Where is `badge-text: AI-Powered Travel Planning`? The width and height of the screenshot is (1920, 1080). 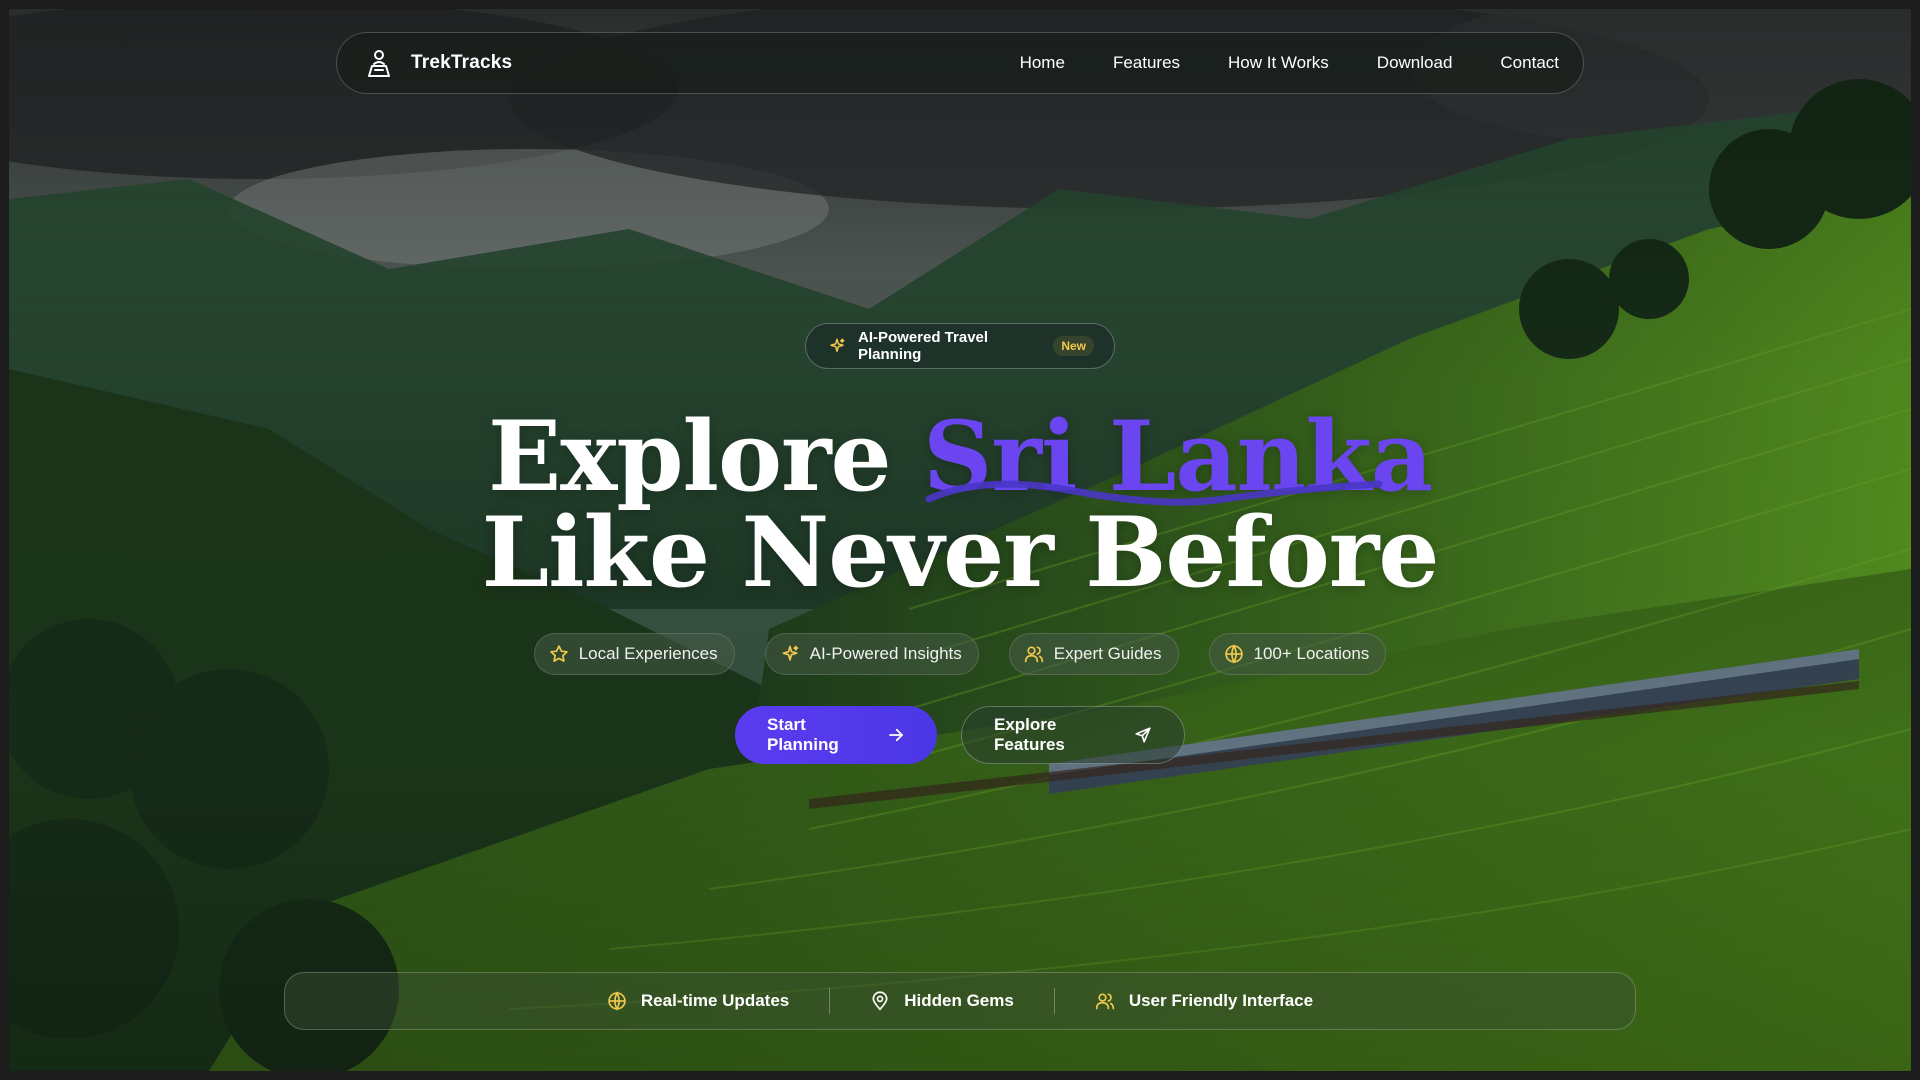
badge-text: AI-Powered Travel Planning is located at coordinates (923, 346).